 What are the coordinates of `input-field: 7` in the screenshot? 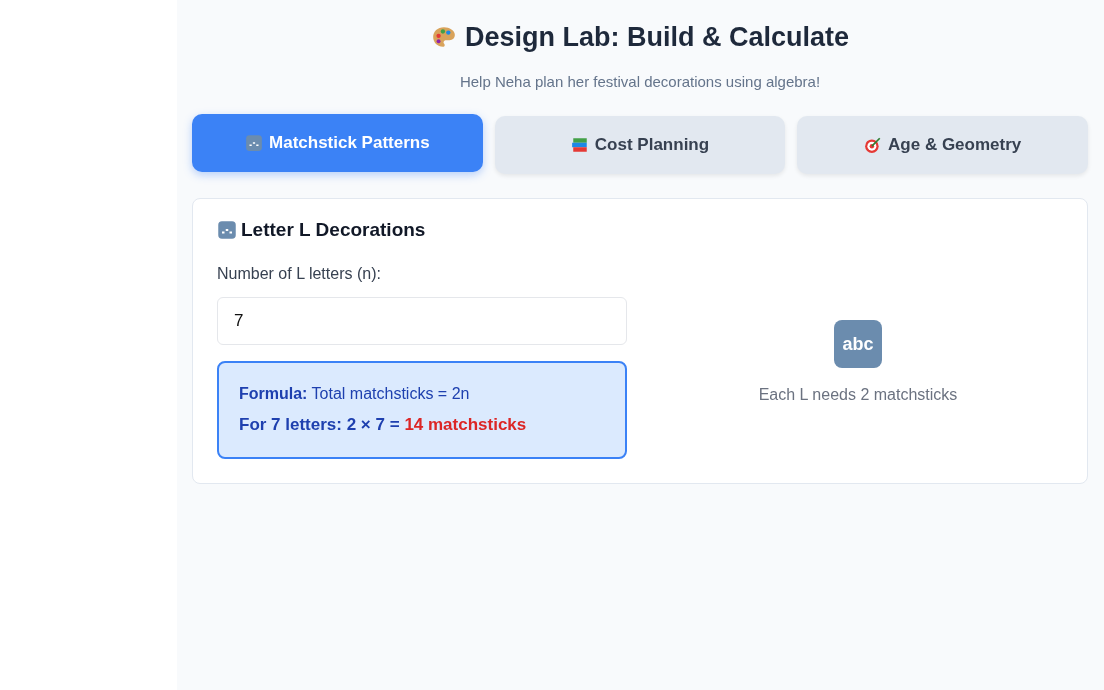 It's located at (422, 321).